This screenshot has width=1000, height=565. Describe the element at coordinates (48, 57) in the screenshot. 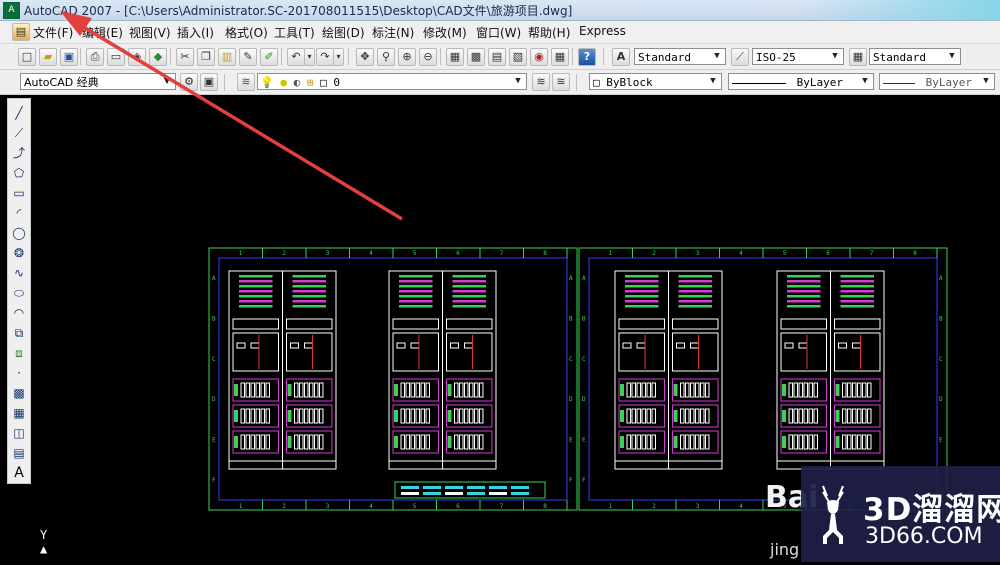

I see `open-file-icon: ▰` at that location.